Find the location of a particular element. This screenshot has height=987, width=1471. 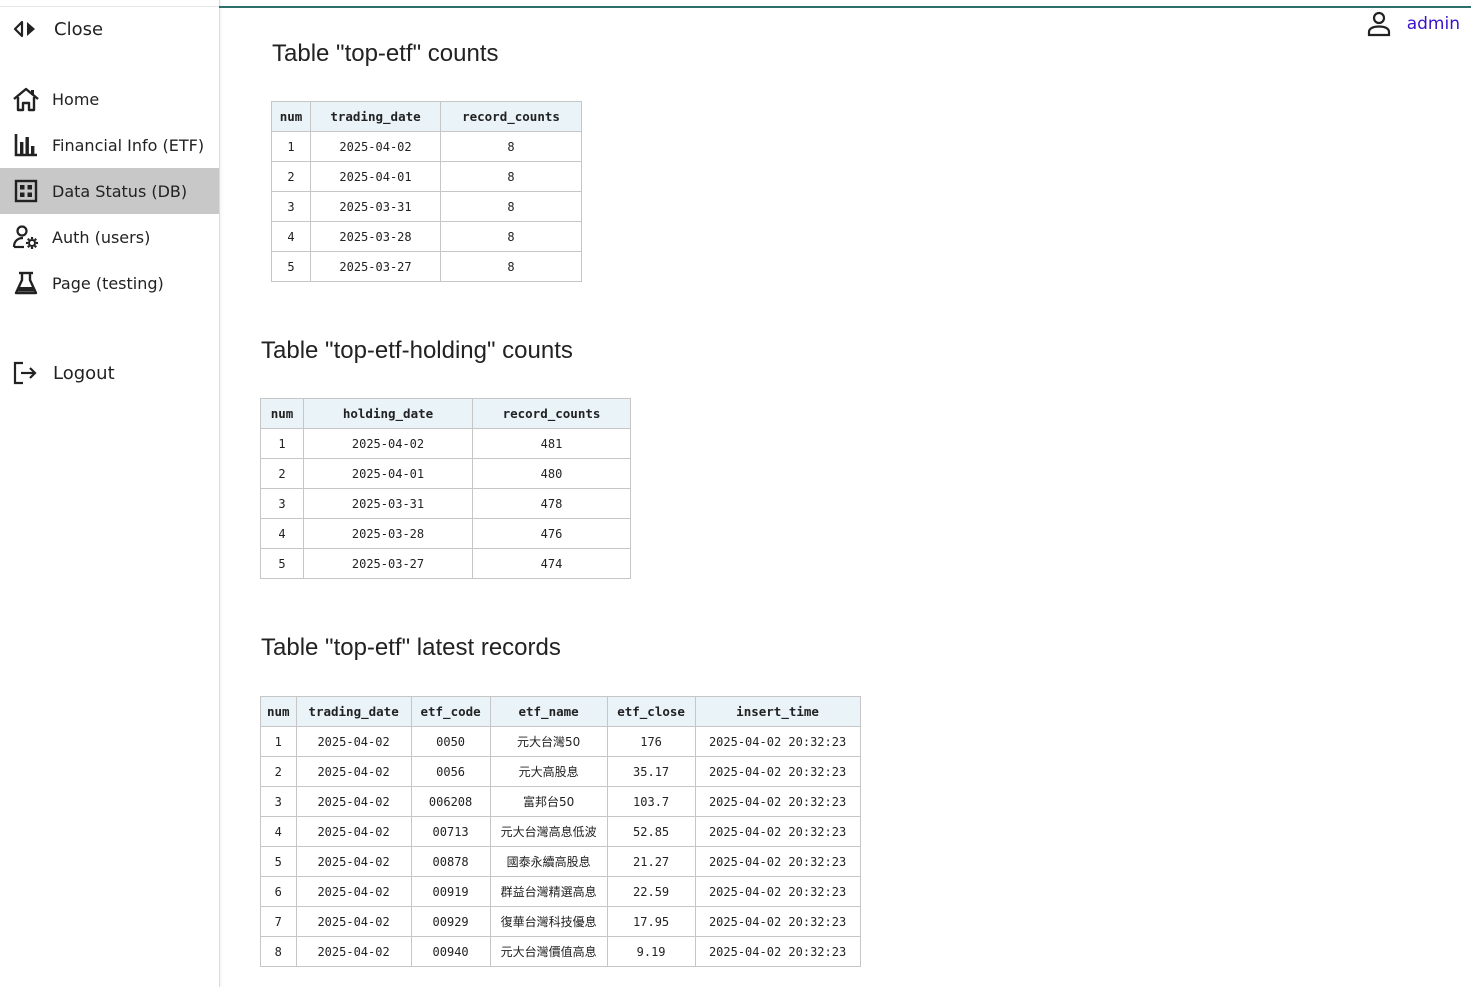

logout-button: Logout is located at coordinates (63, 373).